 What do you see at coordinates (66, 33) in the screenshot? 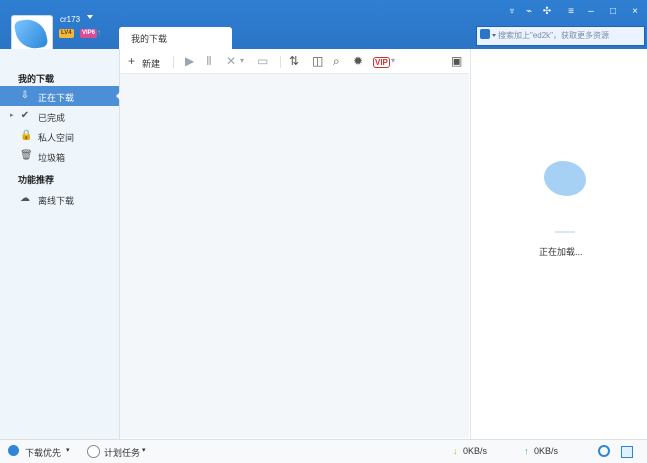
I see `level-badge: LV4` at bounding box center [66, 33].